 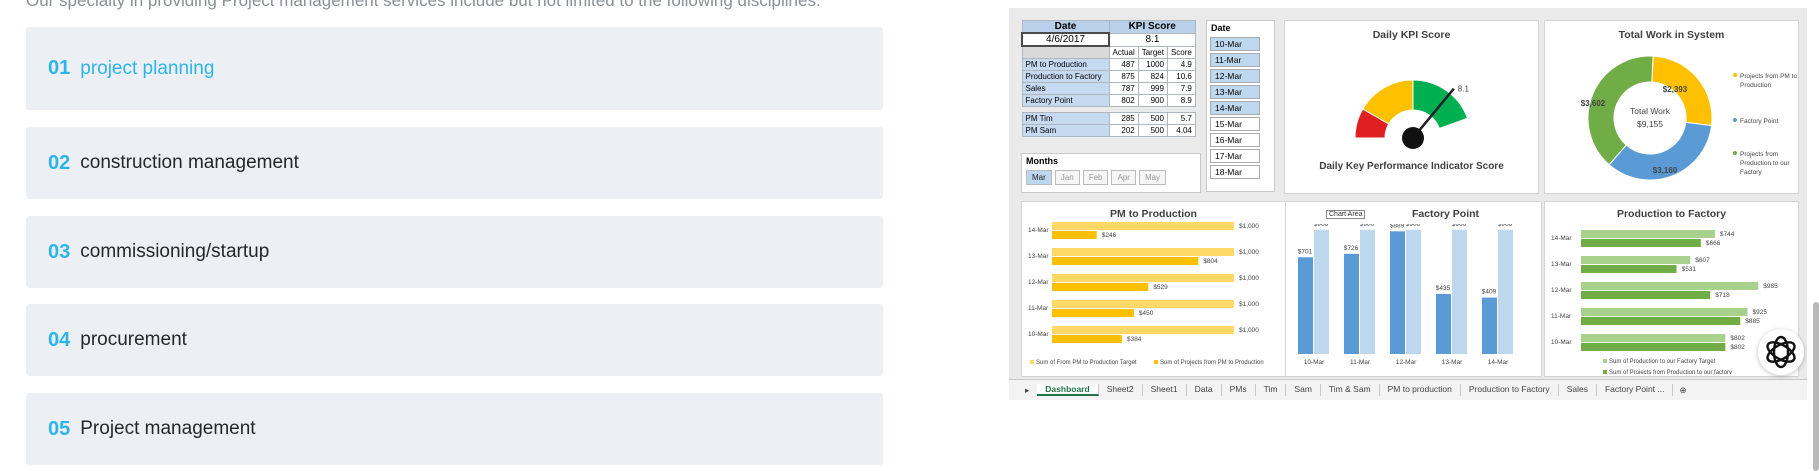 I want to click on accordion-number: 03, so click(x=59, y=251).